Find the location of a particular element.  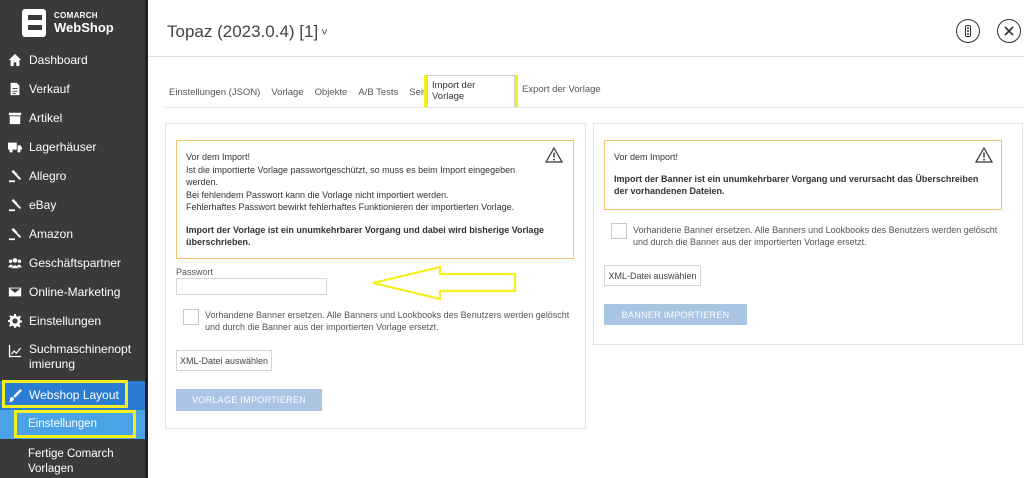

select-xml-file-button-left: XML-Datei auswählen is located at coordinates (224, 360).